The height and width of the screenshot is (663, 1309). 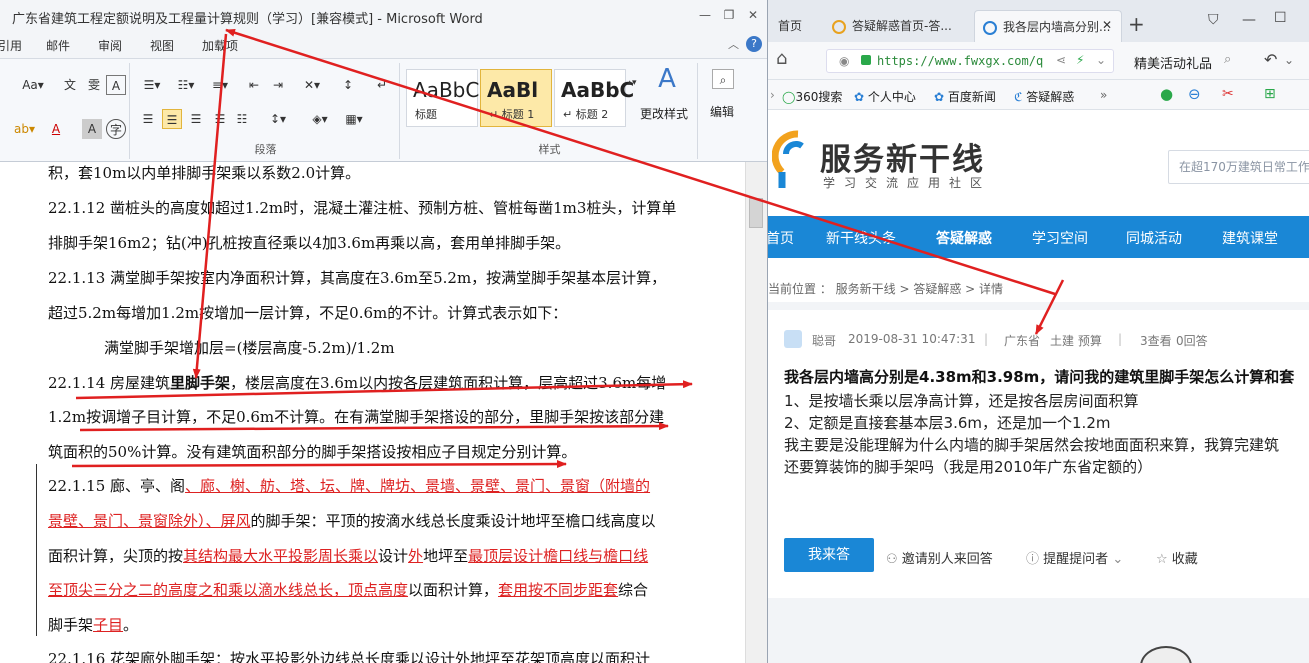 I want to click on bookmark-baidu: ✿ 百度新闻, so click(x=965, y=96).